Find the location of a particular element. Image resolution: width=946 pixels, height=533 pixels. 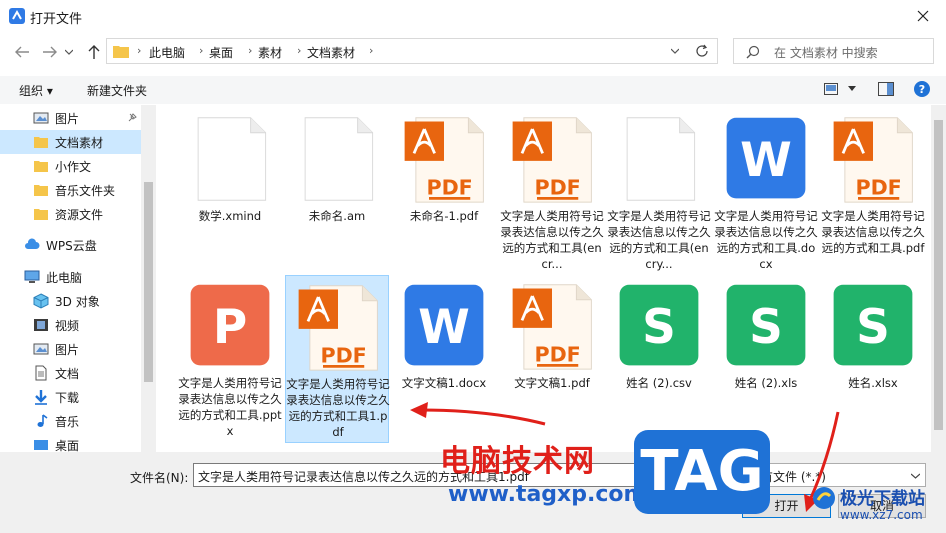

jiguang-logo-icon is located at coordinates (824, 498).